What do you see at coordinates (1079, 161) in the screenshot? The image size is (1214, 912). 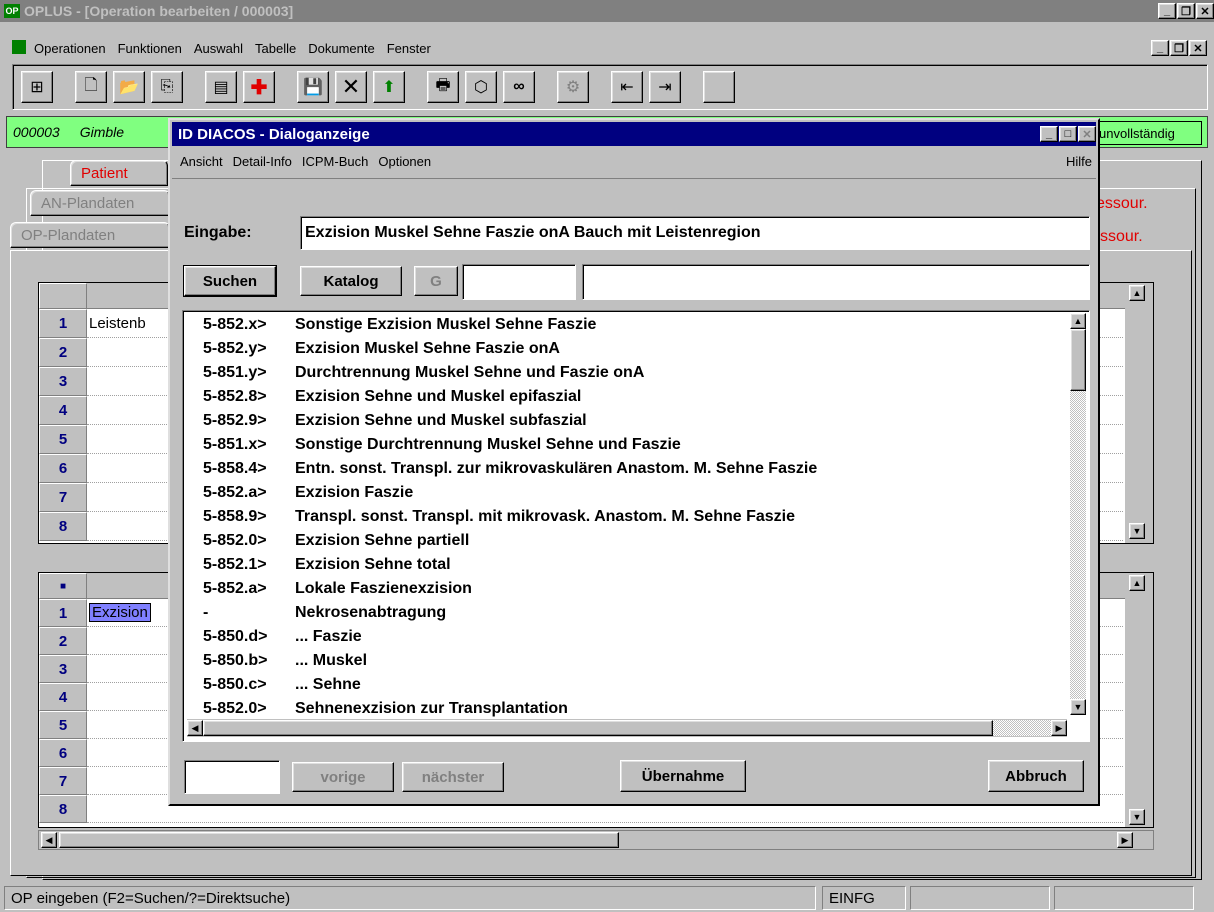 I see `dlg-menu-hilfe: Hilfe` at bounding box center [1079, 161].